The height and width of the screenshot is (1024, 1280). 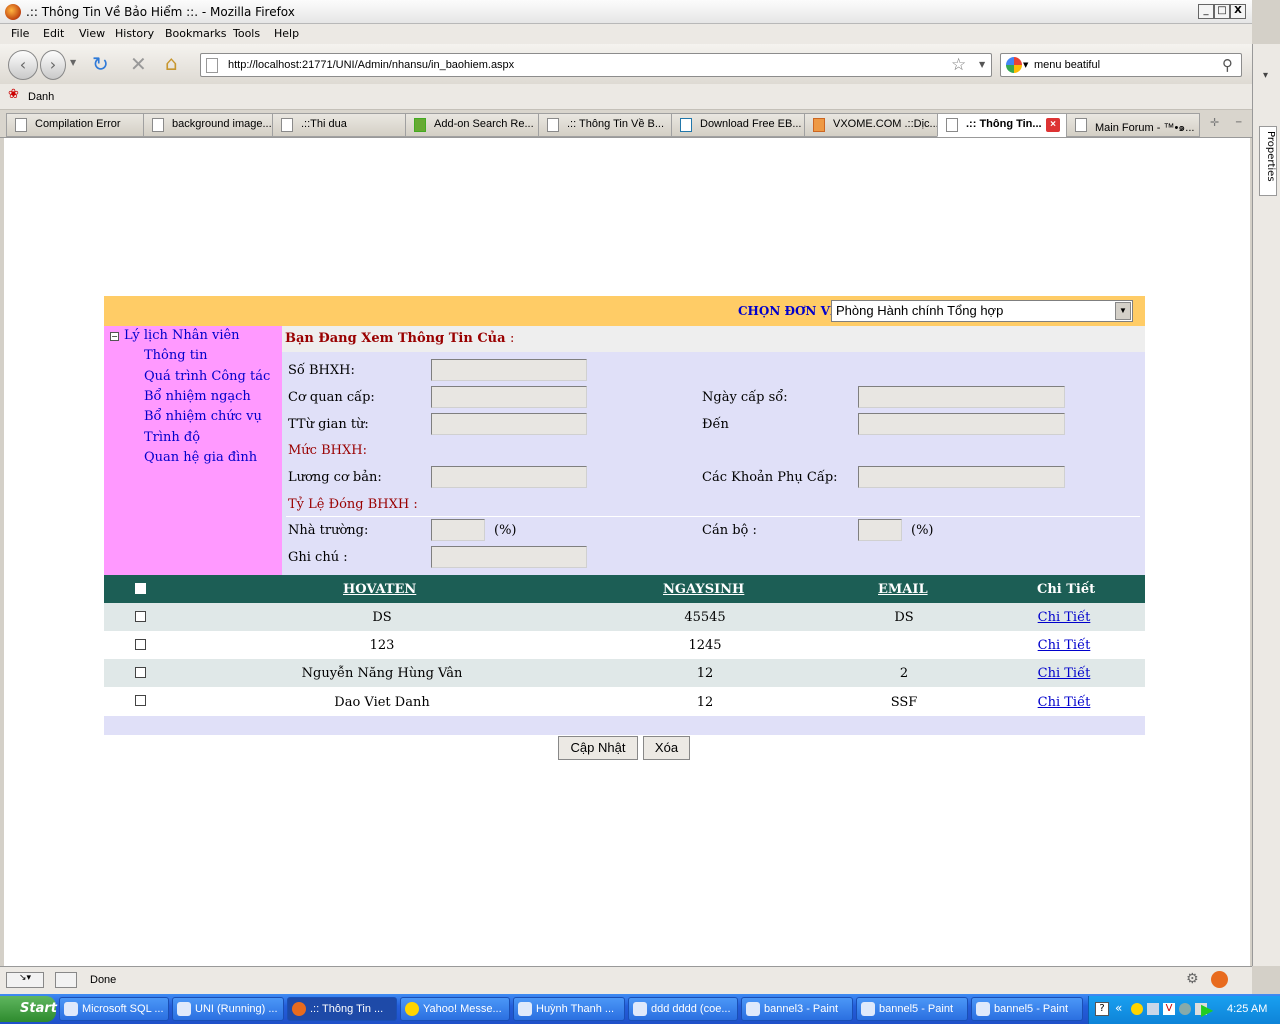 I want to click on luong-co-ban-input, so click(x=509, y=477).